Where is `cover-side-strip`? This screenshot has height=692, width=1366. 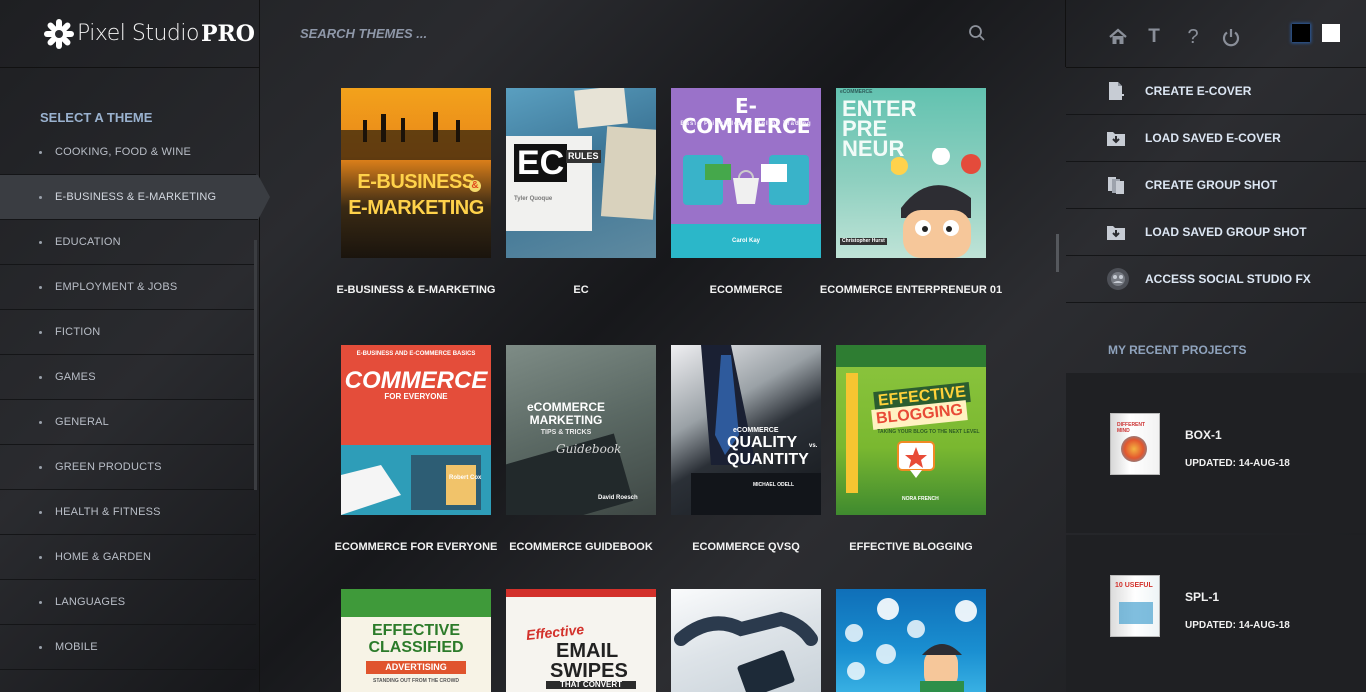
cover-side-strip is located at coordinates (852, 433).